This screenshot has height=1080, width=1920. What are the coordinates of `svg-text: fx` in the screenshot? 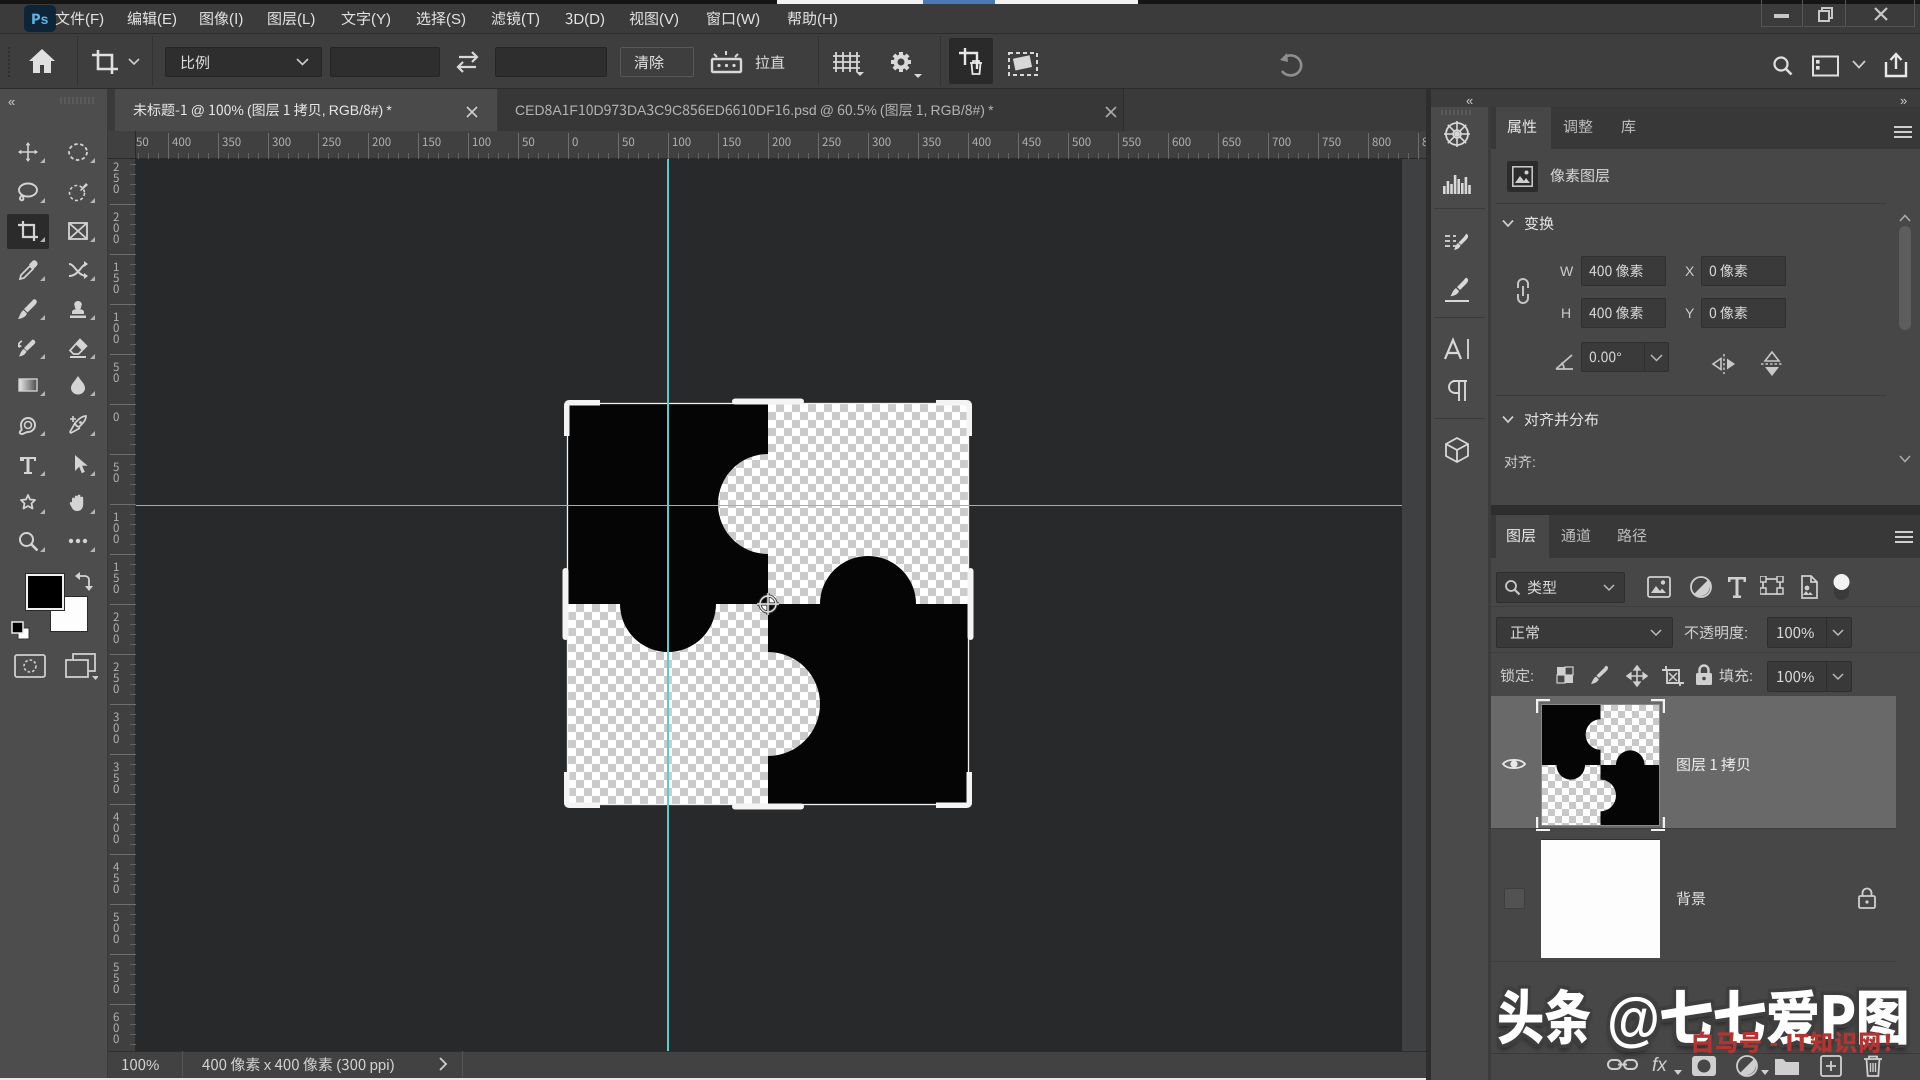 It's located at (1660, 1065).